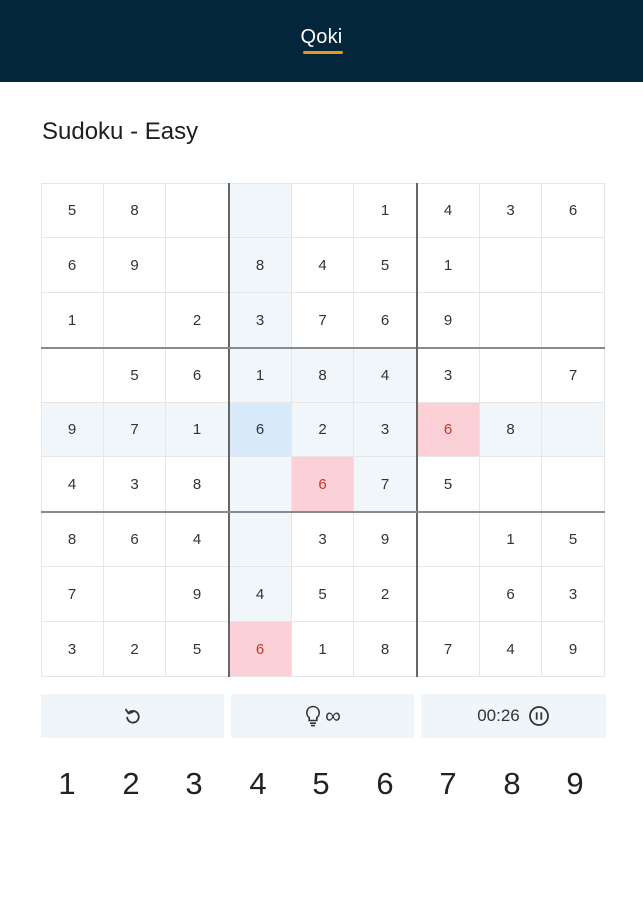 The image size is (643, 900). What do you see at coordinates (539, 716) in the screenshot?
I see `pause-icon` at bounding box center [539, 716].